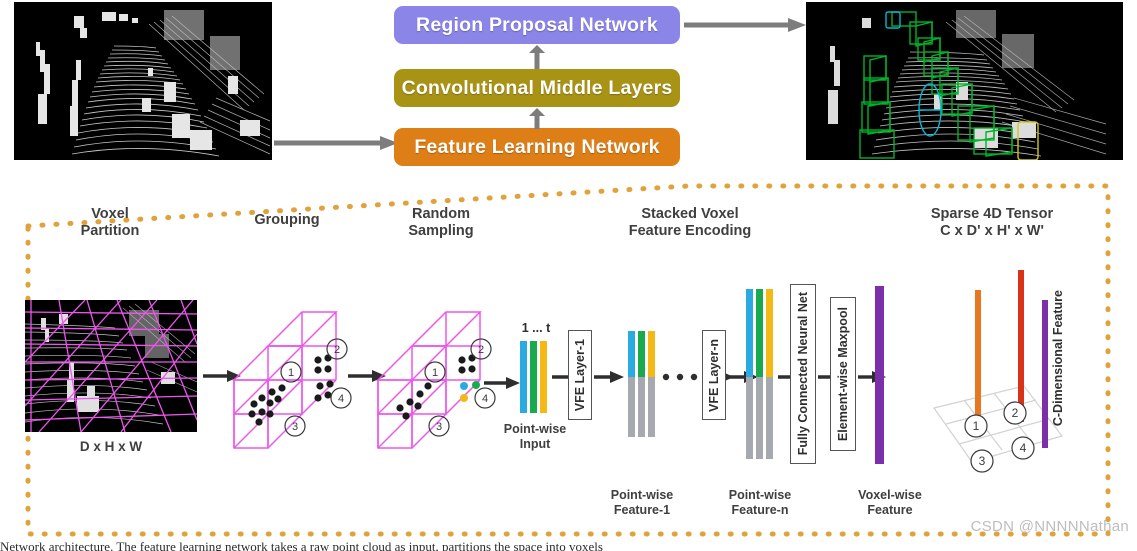 Image resolution: width=1137 pixels, height=551 pixels. Describe the element at coordinates (292, 380) in the screenshot. I see `grouping-voxel-diagram: 1 2 3 4` at that location.